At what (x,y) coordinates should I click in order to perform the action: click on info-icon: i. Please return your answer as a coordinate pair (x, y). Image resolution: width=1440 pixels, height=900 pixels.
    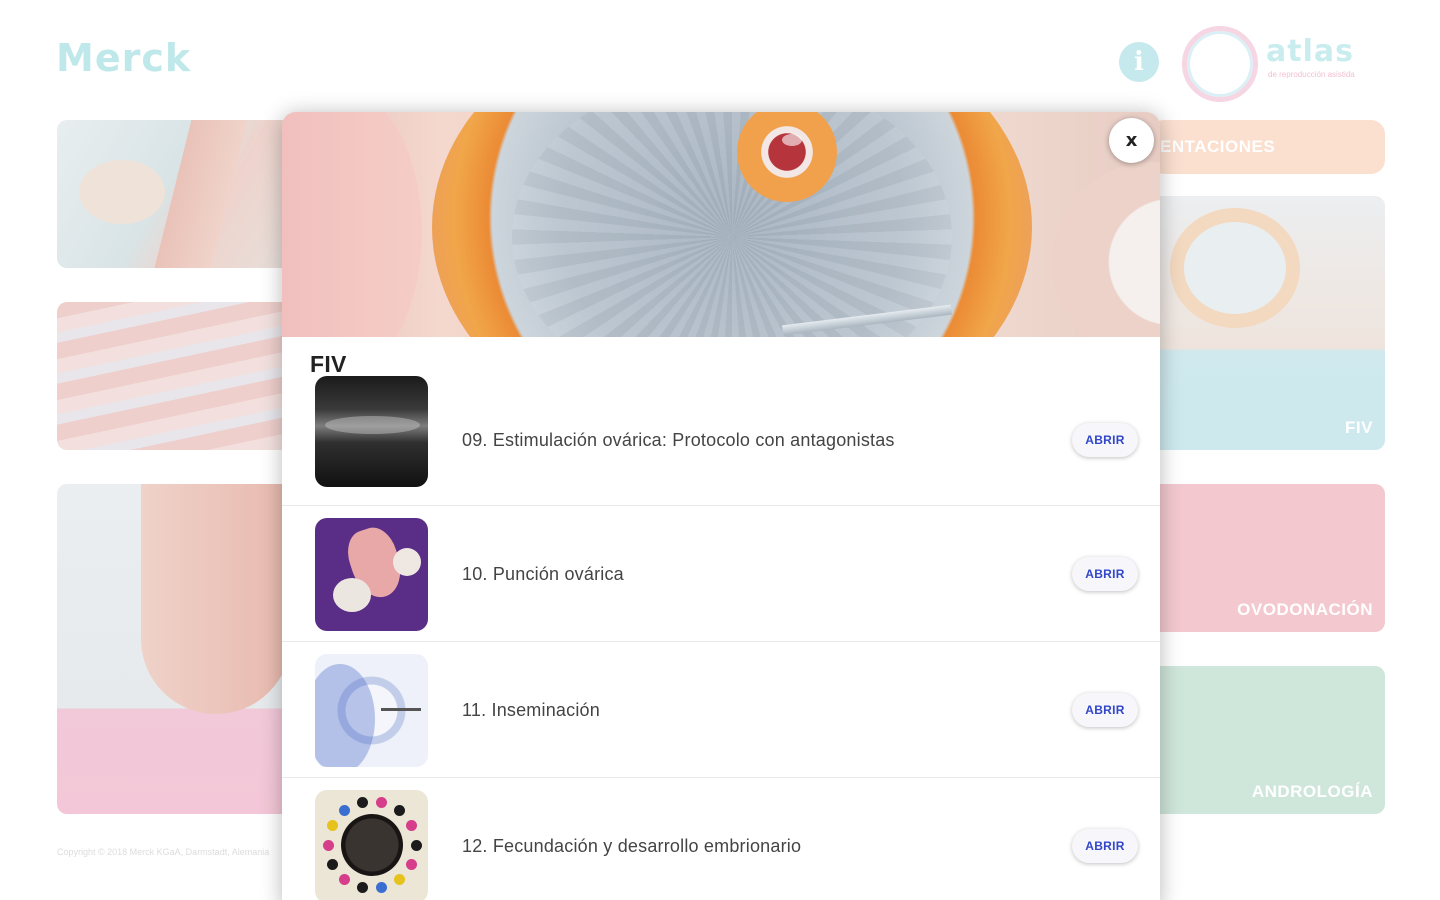
    Looking at the image, I should click on (1139, 62).